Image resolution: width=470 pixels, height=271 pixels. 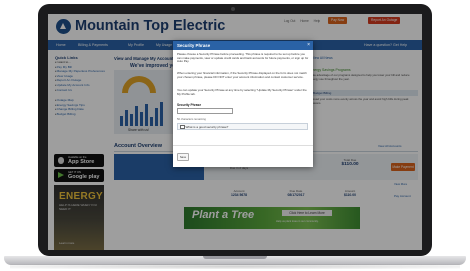 What do you see at coordinates (243, 145) in the screenshot?
I see `modal-divider` at bounding box center [243, 145].